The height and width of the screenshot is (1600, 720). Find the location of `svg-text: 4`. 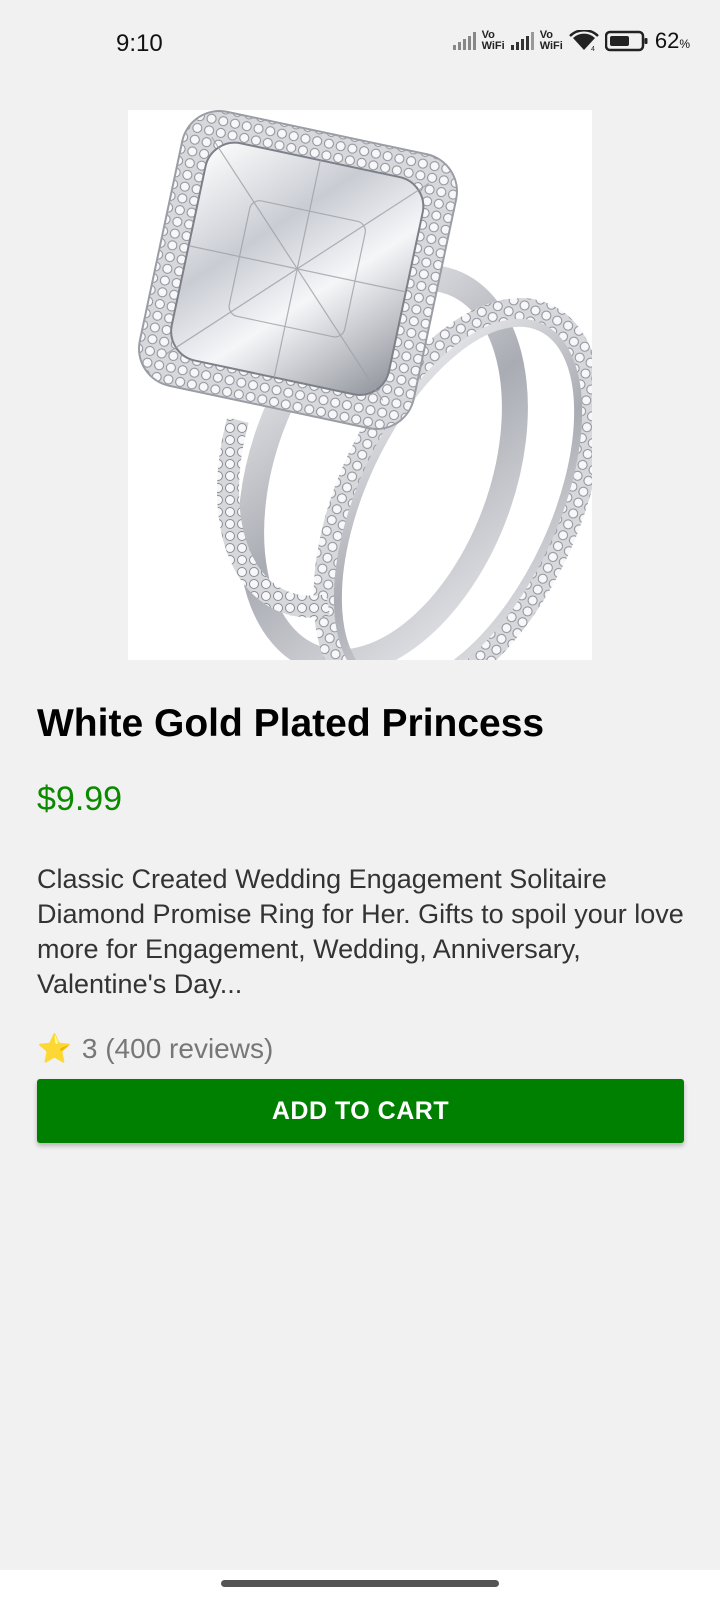

svg-text: 4 is located at coordinates (593, 49).